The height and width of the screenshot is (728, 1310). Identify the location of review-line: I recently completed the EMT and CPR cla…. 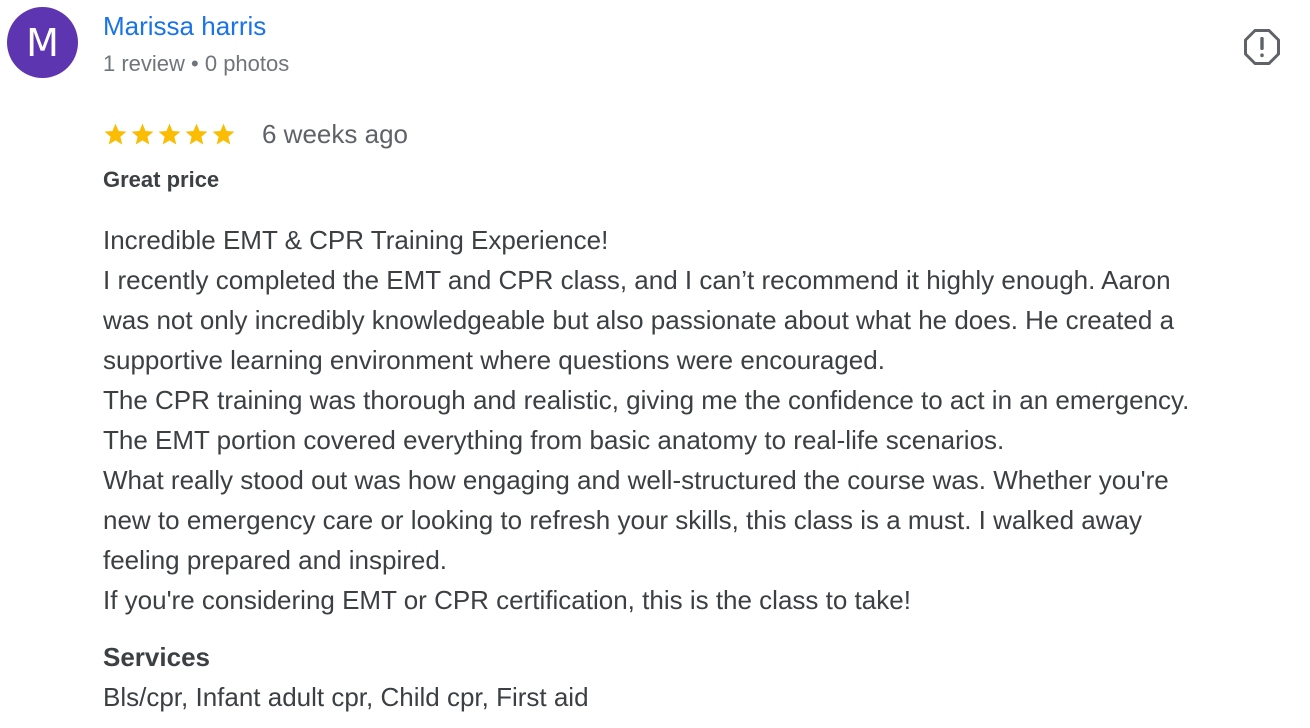
(637, 280).